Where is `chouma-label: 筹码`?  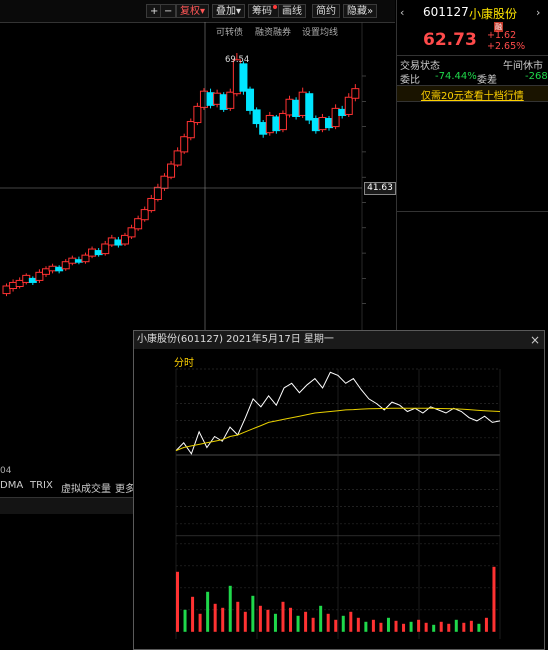
chouma-label: 筹码 is located at coordinates (262, 11).